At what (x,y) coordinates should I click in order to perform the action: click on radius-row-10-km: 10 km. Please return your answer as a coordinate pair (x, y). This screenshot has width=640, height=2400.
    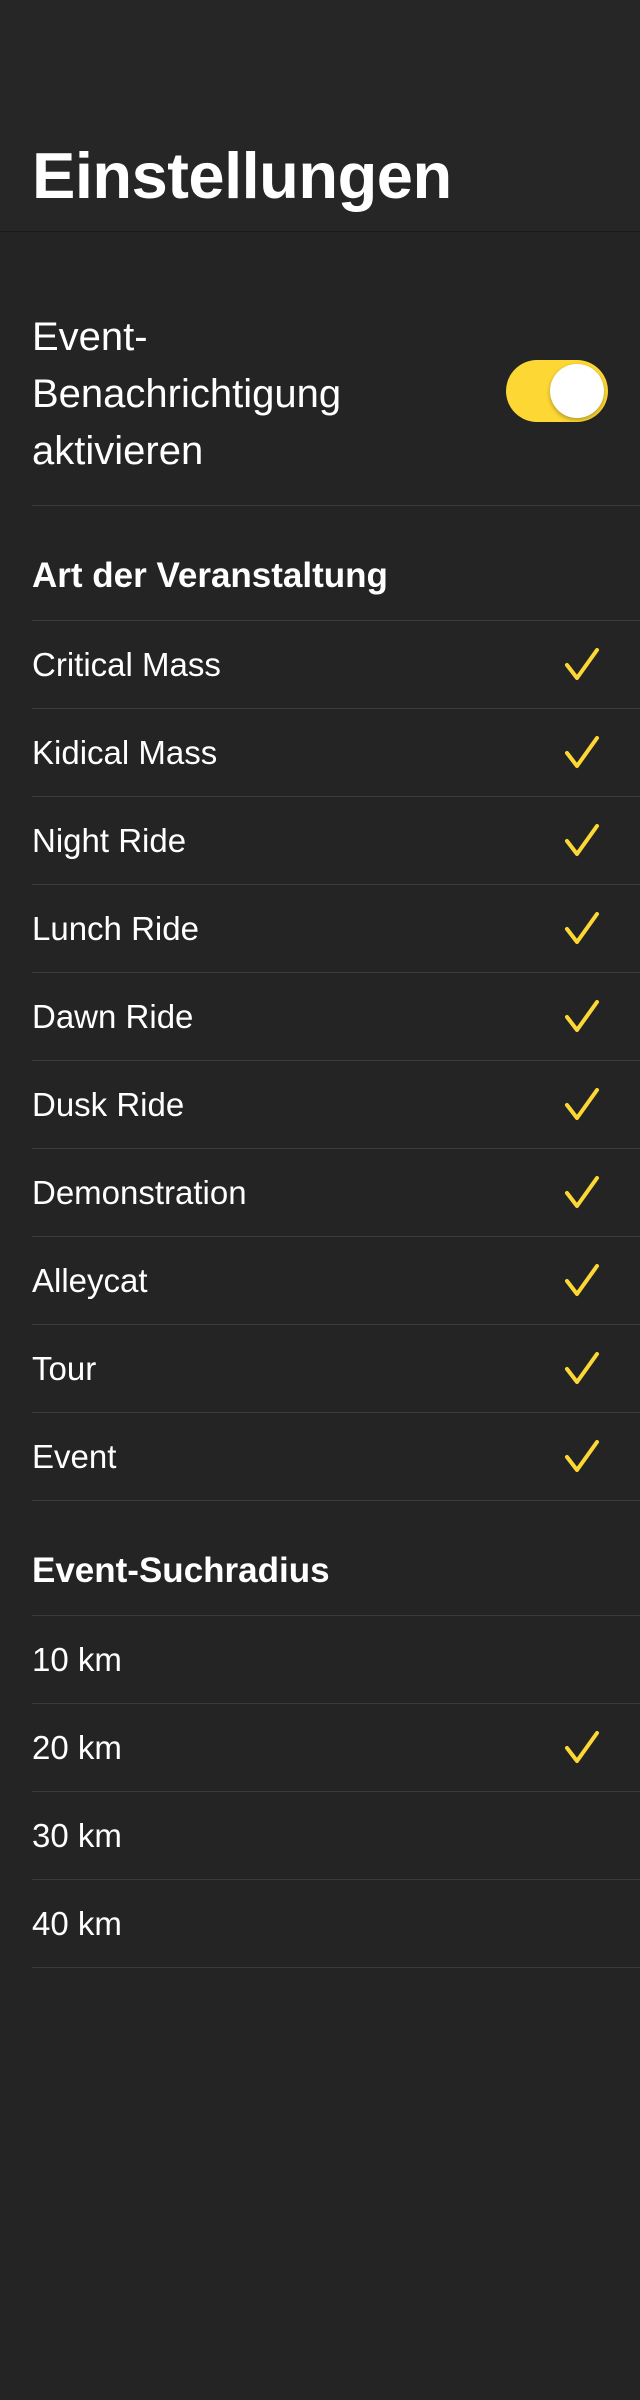
    Looking at the image, I should click on (336, 1660).